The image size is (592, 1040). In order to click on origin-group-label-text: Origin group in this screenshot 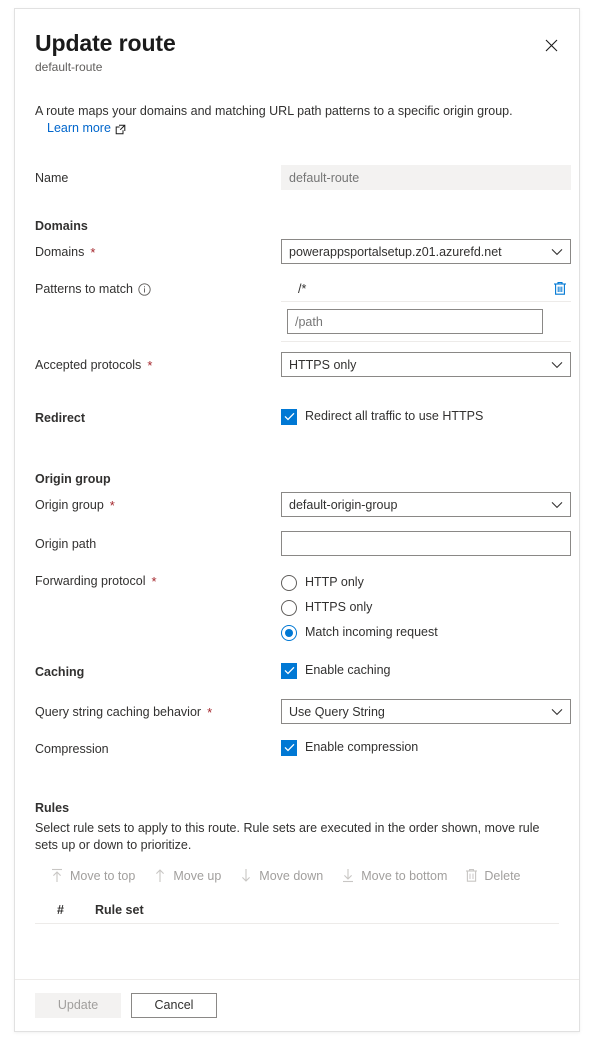, I will do `click(69, 505)`.